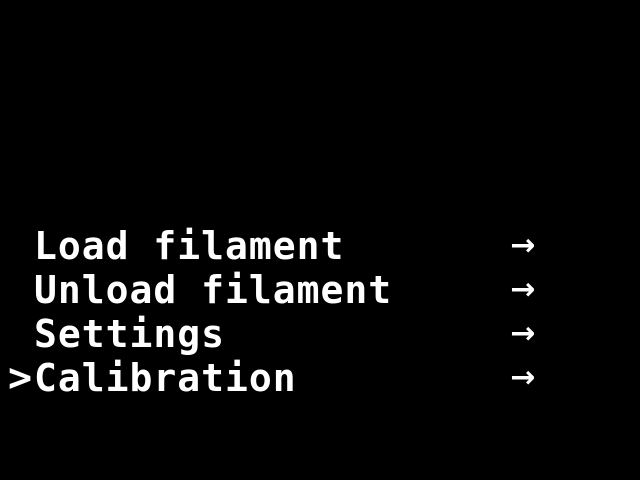 This screenshot has height=480, width=640. What do you see at coordinates (165, 378) in the screenshot?
I see `menu-item-label: Calibration` at bounding box center [165, 378].